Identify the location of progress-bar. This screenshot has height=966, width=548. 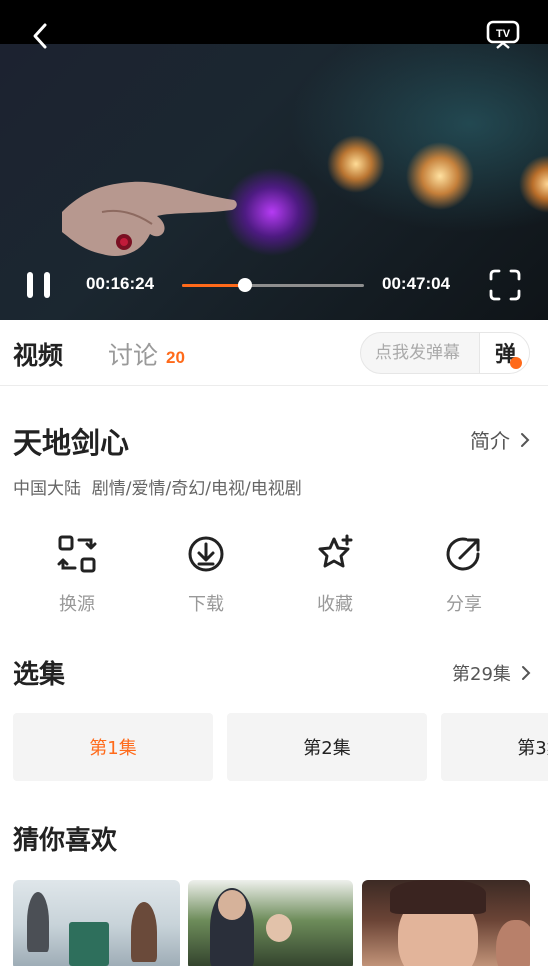
(273, 285).